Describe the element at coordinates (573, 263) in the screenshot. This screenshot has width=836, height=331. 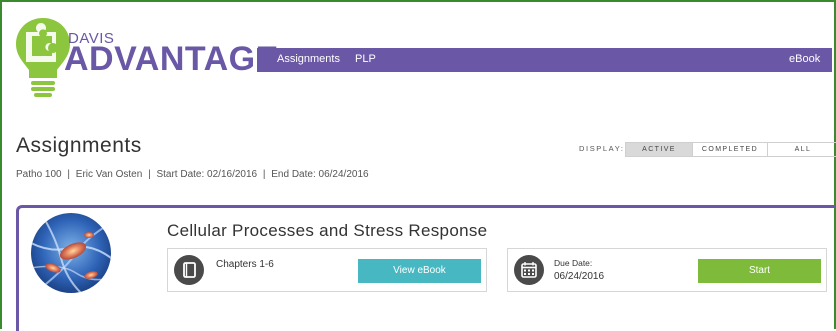
I see `due-date-label: Due Date:` at that location.